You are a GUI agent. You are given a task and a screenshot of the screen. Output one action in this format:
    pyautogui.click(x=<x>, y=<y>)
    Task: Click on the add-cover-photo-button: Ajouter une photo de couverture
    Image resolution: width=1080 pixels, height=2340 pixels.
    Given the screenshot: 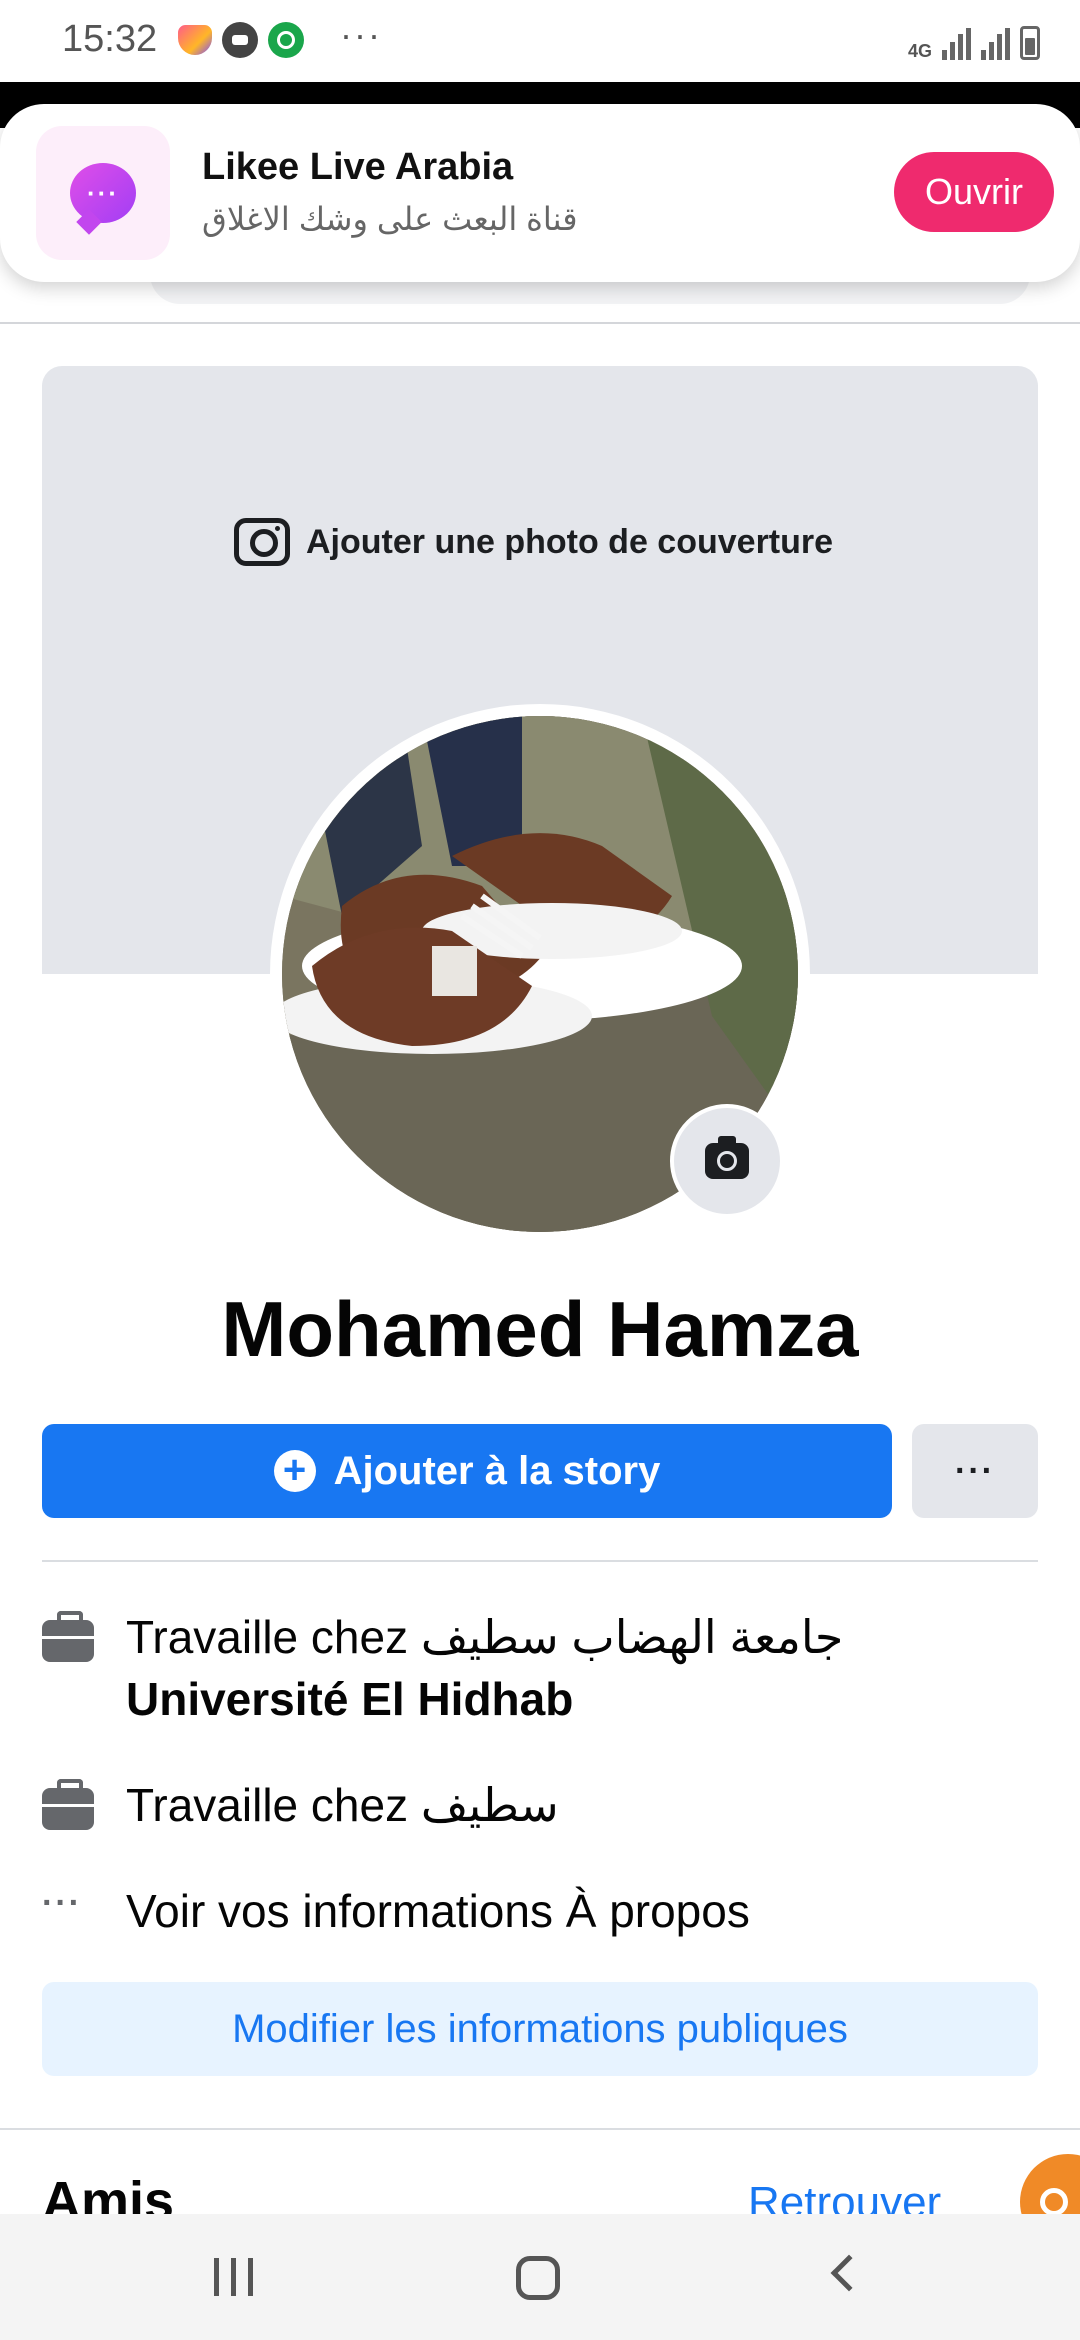 What is the action you would take?
    pyautogui.click(x=533, y=542)
    